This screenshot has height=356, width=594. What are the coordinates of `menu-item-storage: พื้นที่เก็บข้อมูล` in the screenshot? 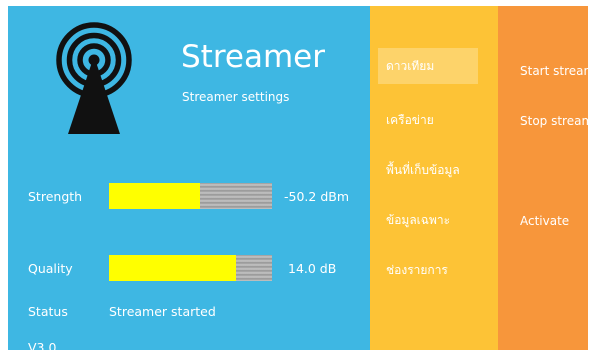 It's located at (428, 170).